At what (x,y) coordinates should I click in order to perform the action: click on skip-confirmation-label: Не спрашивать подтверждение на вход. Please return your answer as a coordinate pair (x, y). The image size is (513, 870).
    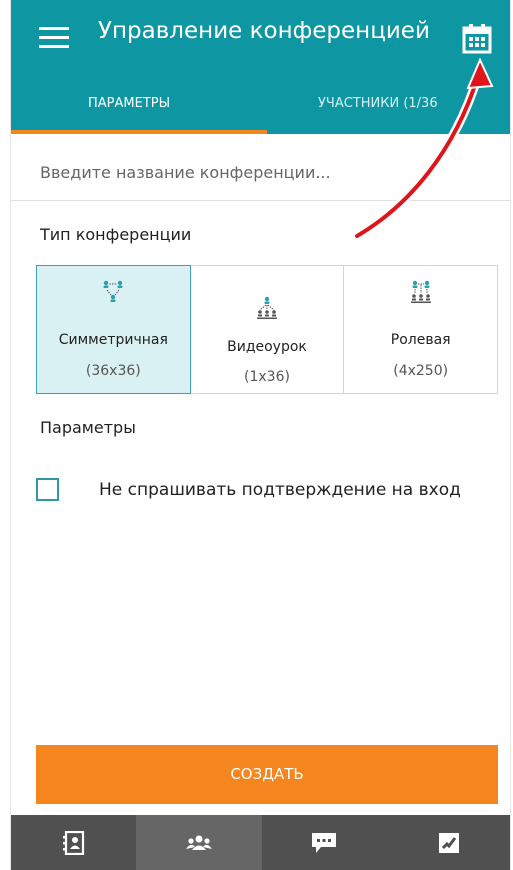
    Looking at the image, I should click on (280, 490).